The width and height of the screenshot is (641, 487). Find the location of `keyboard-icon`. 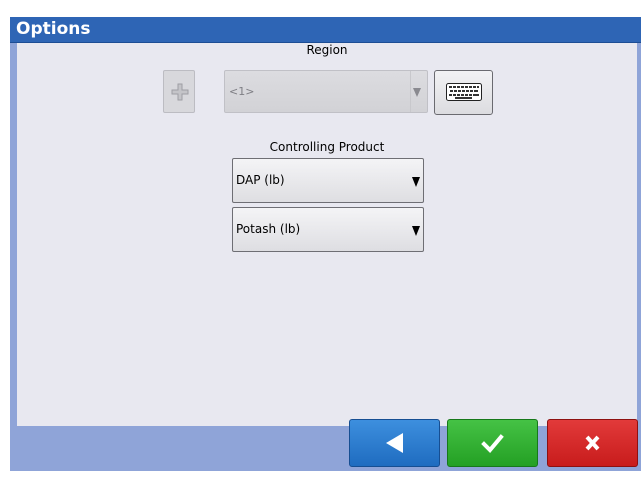

keyboard-icon is located at coordinates (464, 92).